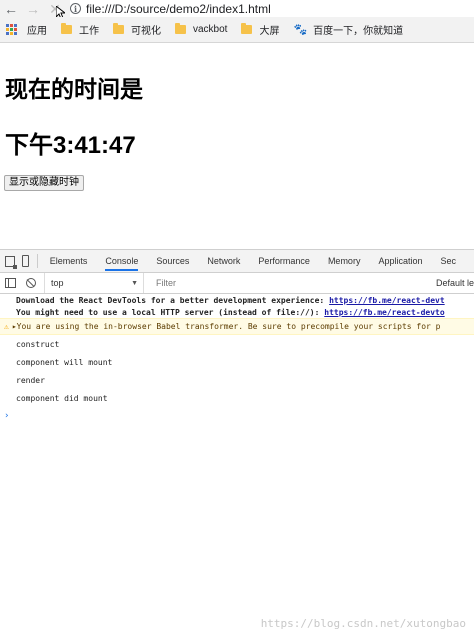 The width and height of the screenshot is (474, 641). What do you see at coordinates (237, 30) in the screenshot?
I see `bookmarks-bar: 应用 工作 可视化 vackbot 大屏 🐾 百度一下，你就知道` at bounding box center [237, 30].